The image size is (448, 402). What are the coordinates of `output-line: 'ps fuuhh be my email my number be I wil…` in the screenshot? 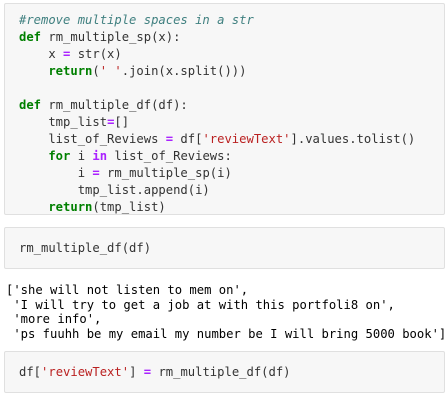 It's located at (226, 333).